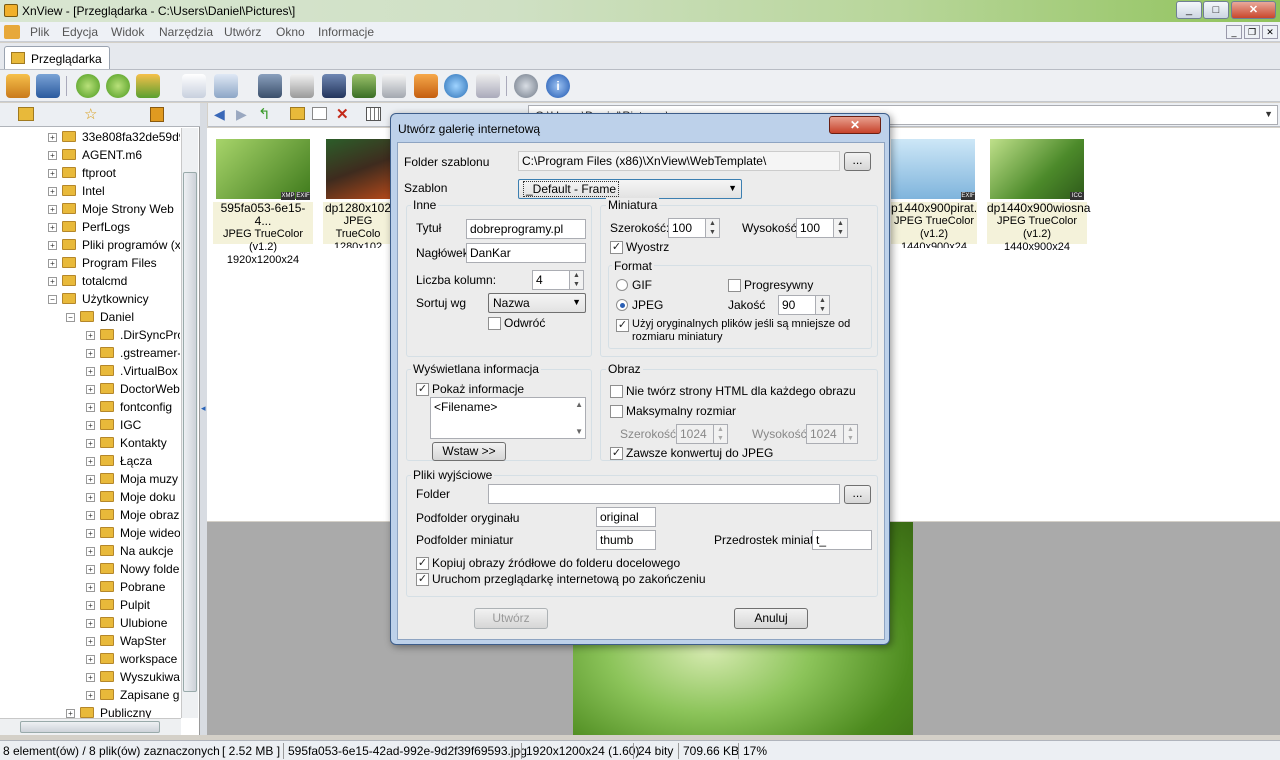  I want to click on grid-view-icon, so click(373, 114).